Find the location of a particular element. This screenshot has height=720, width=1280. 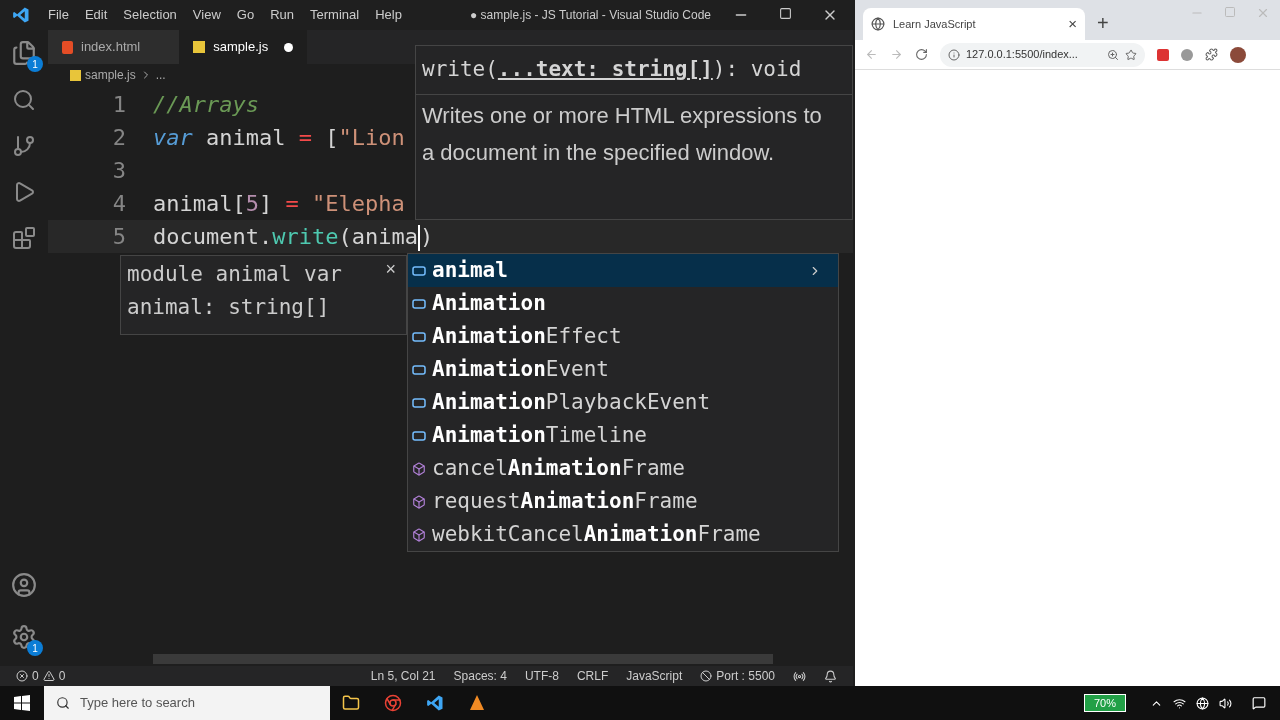

account-icon is located at coordinates (24, 585).